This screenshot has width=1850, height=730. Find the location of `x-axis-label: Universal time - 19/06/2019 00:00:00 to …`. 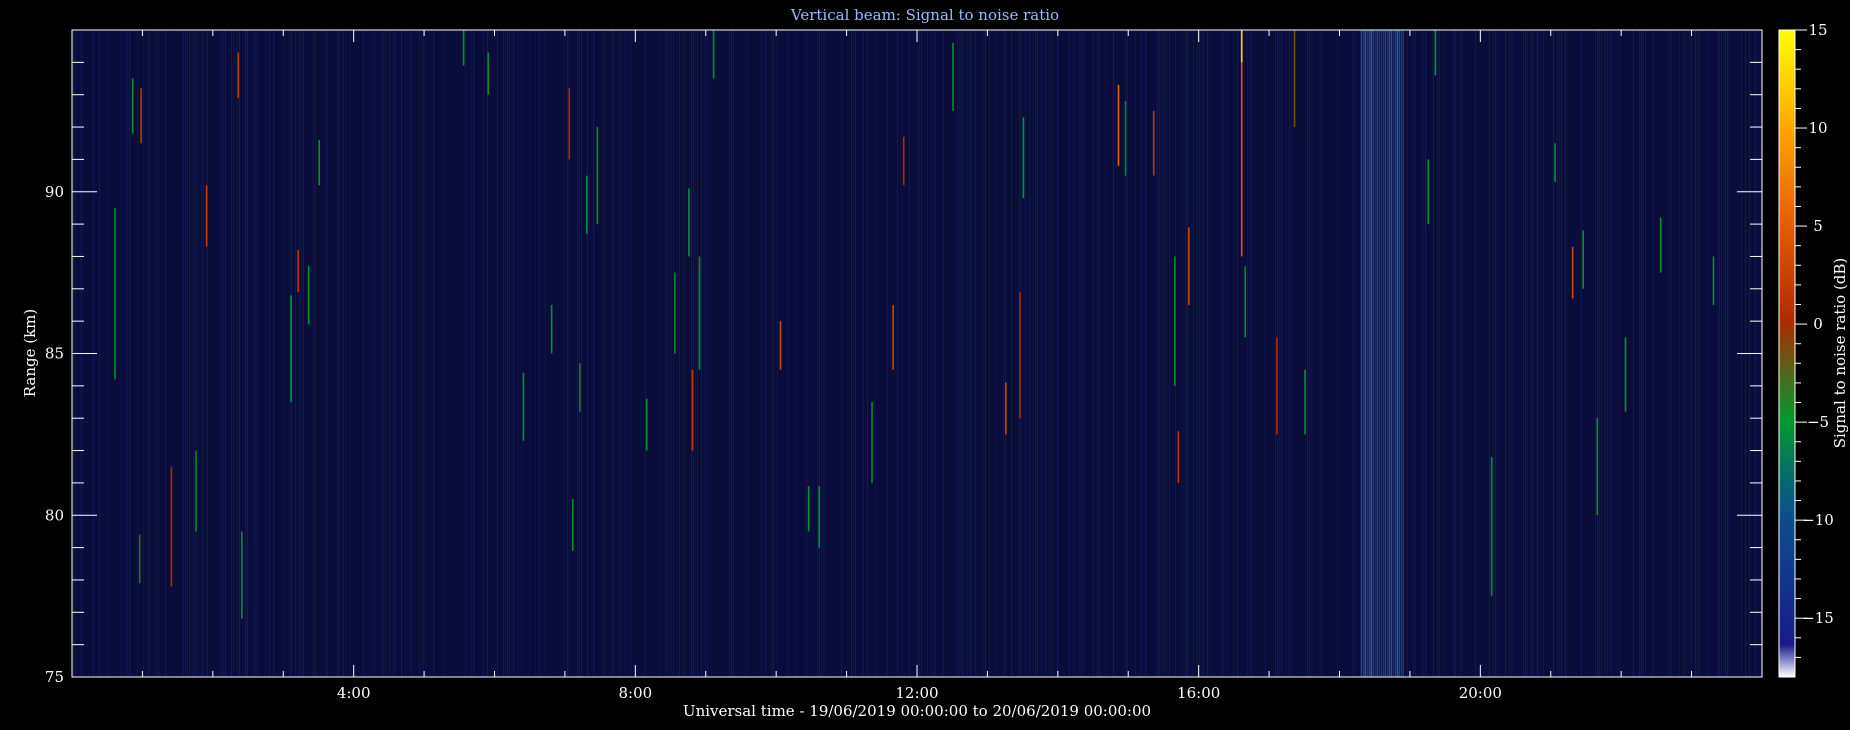

x-axis-label: Universal time - 19/06/2019 00:00:00 to … is located at coordinates (917, 711).